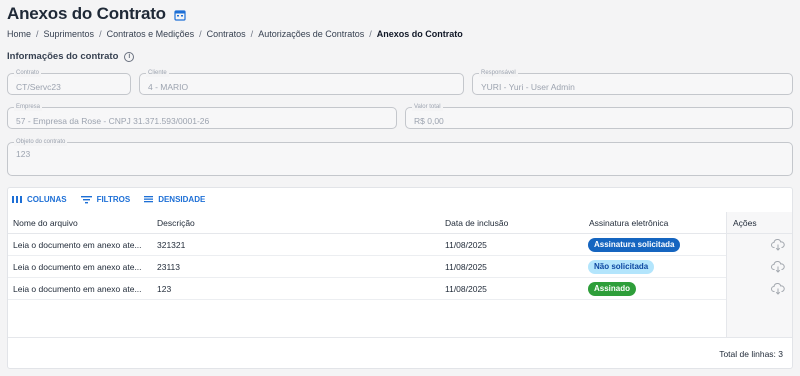 The height and width of the screenshot is (376, 800). I want to click on filter-icon, so click(86, 200).